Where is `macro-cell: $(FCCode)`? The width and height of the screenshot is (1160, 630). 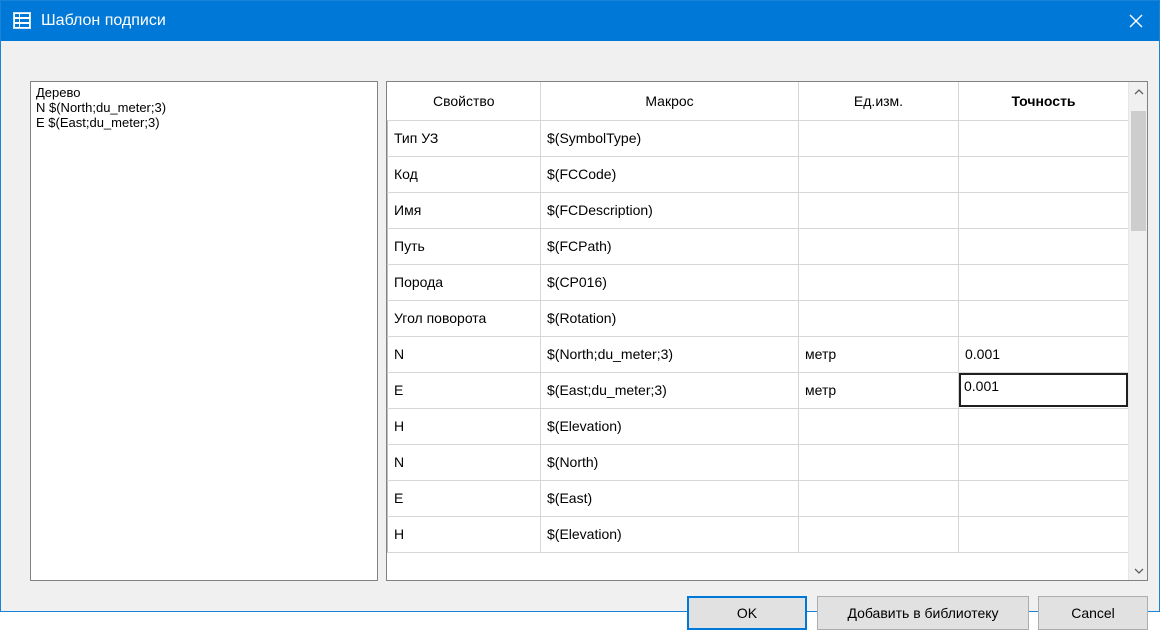 macro-cell: $(FCCode) is located at coordinates (669, 174).